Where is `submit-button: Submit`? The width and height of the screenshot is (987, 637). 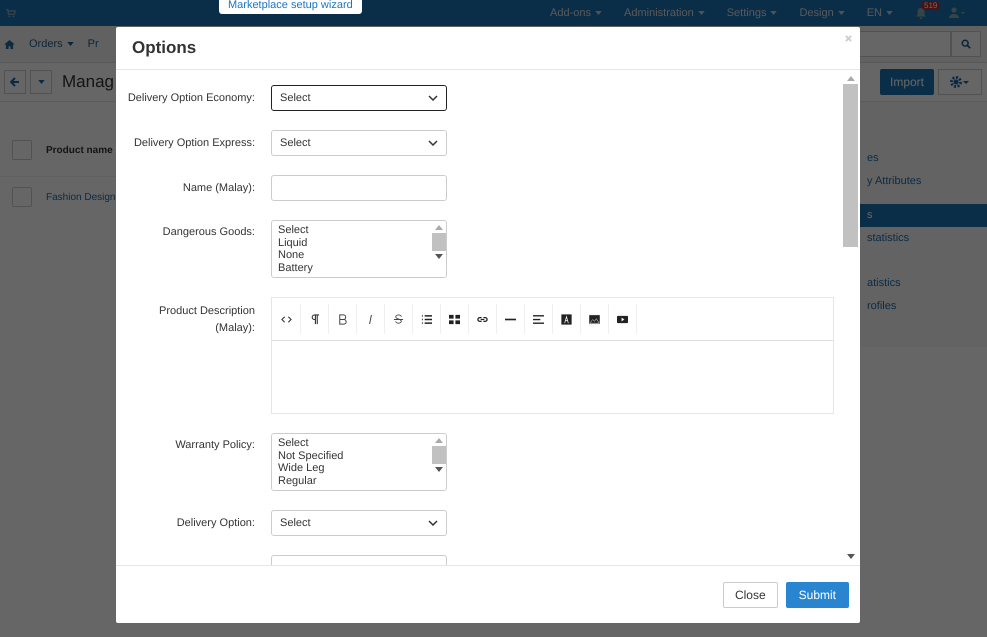 submit-button: Submit is located at coordinates (817, 595).